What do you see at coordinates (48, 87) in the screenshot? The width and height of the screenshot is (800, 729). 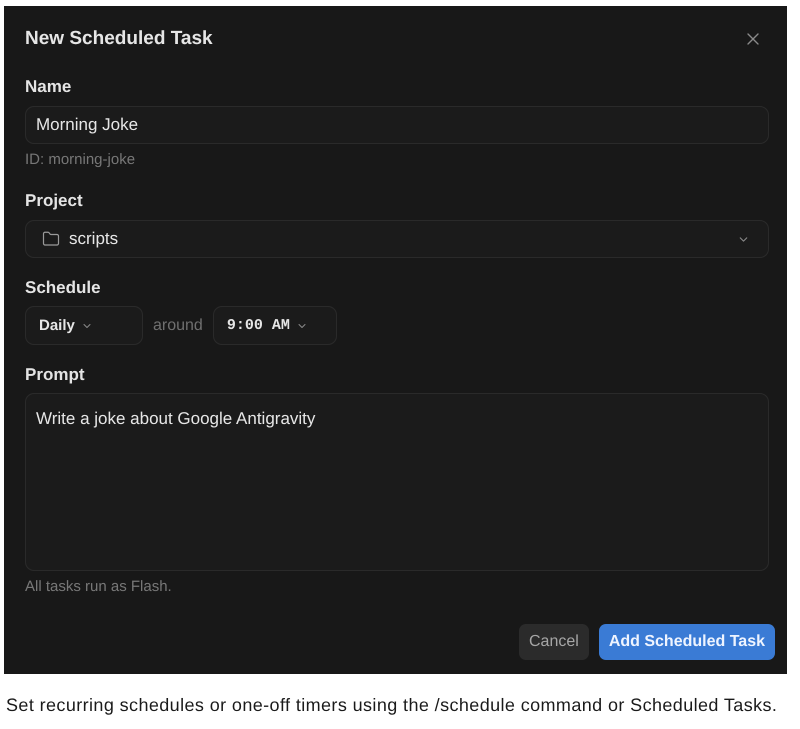 I see `field-label: Name` at bounding box center [48, 87].